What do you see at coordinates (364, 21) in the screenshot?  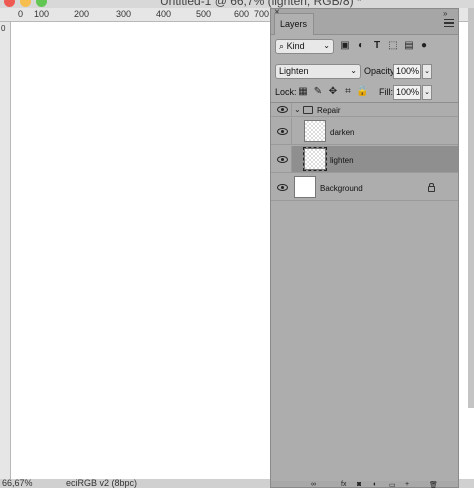 I see `panel-header: × Layers »` at bounding box center [364, 21].